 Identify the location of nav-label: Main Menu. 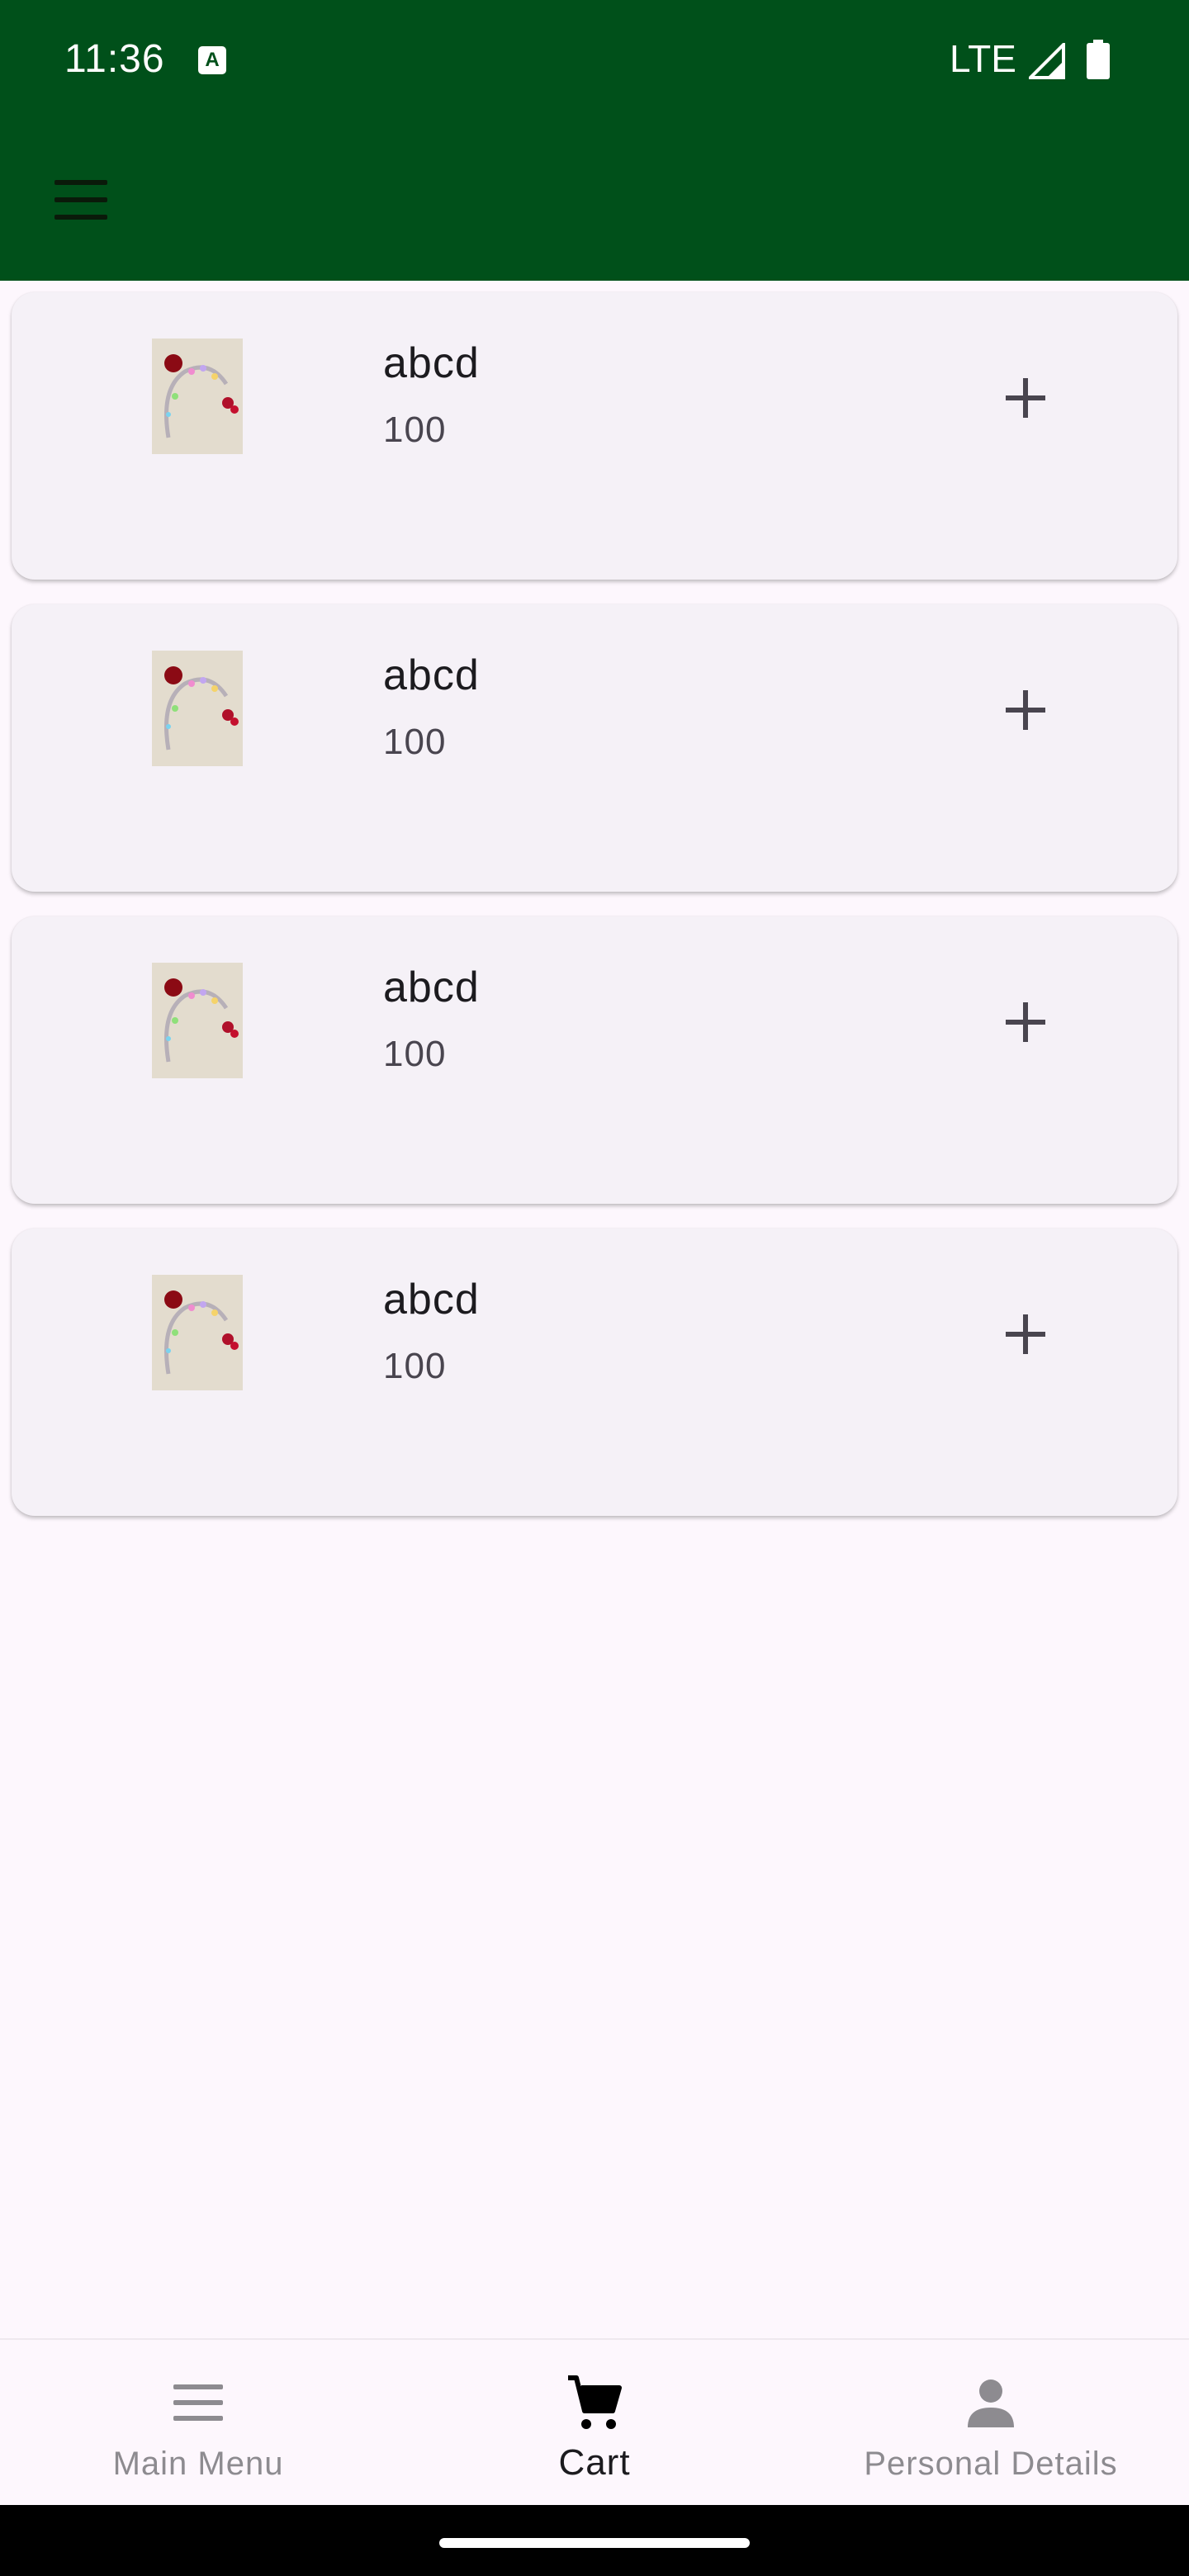
(198, 2464).